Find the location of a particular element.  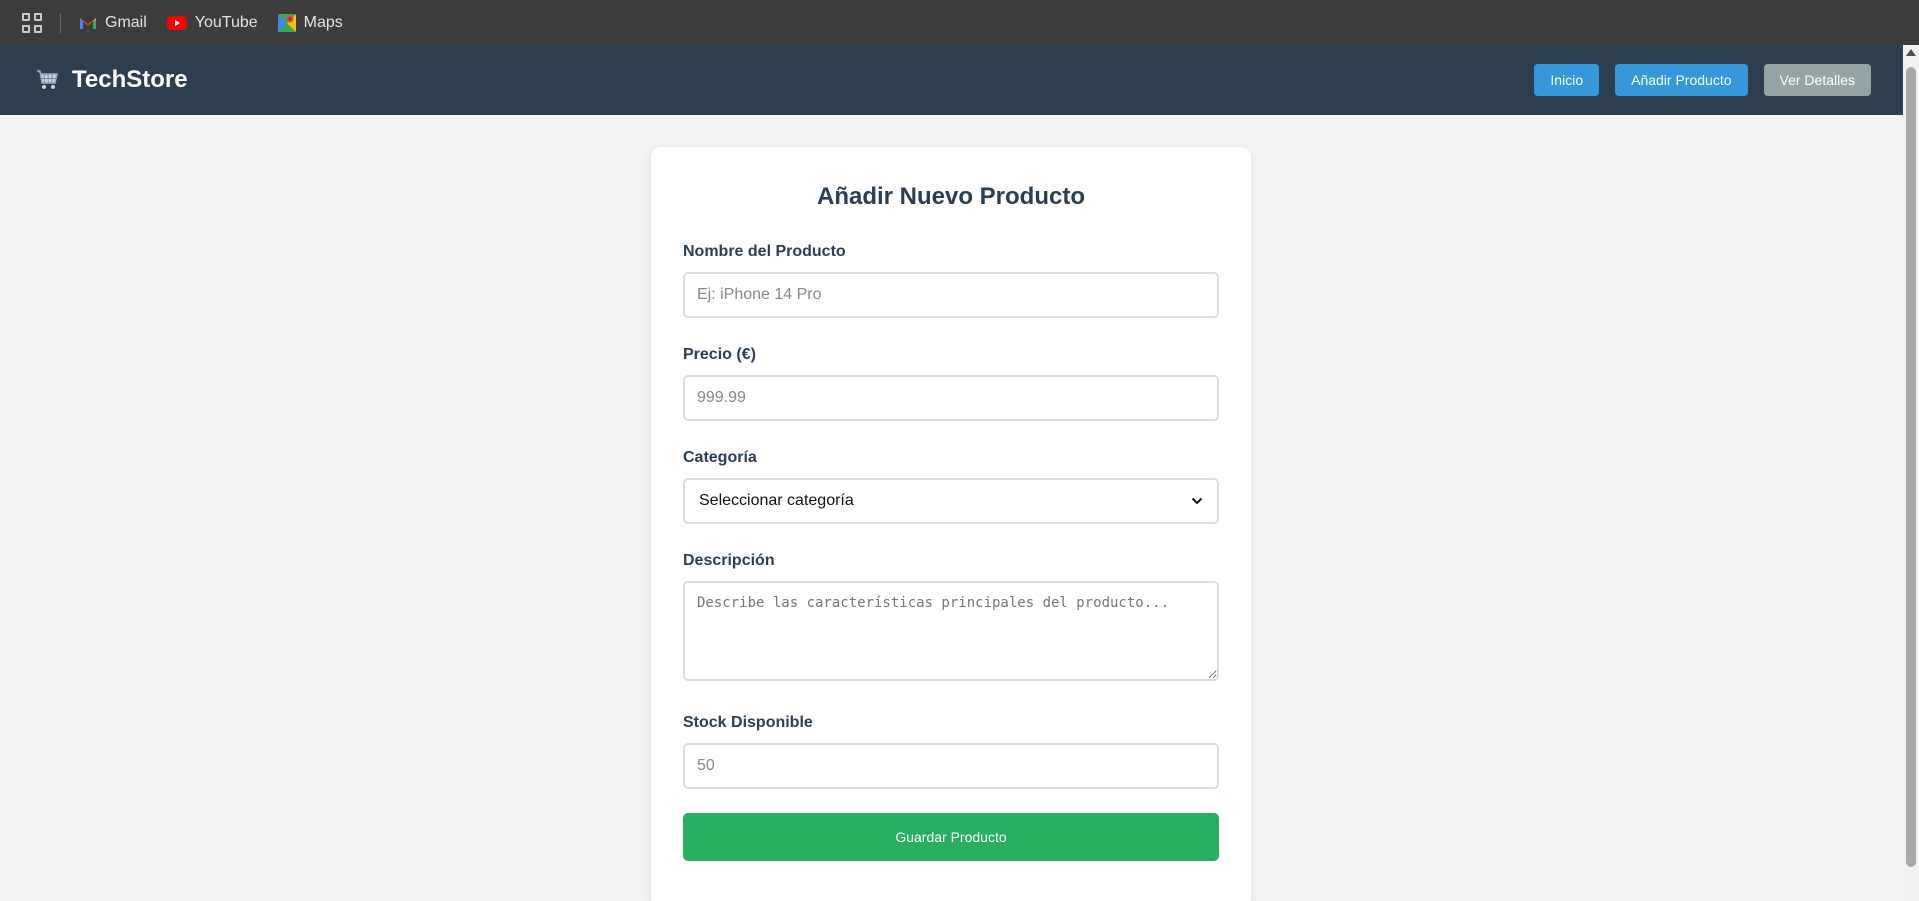

field-price: Precio (€) is located at coordinates (951, 383).